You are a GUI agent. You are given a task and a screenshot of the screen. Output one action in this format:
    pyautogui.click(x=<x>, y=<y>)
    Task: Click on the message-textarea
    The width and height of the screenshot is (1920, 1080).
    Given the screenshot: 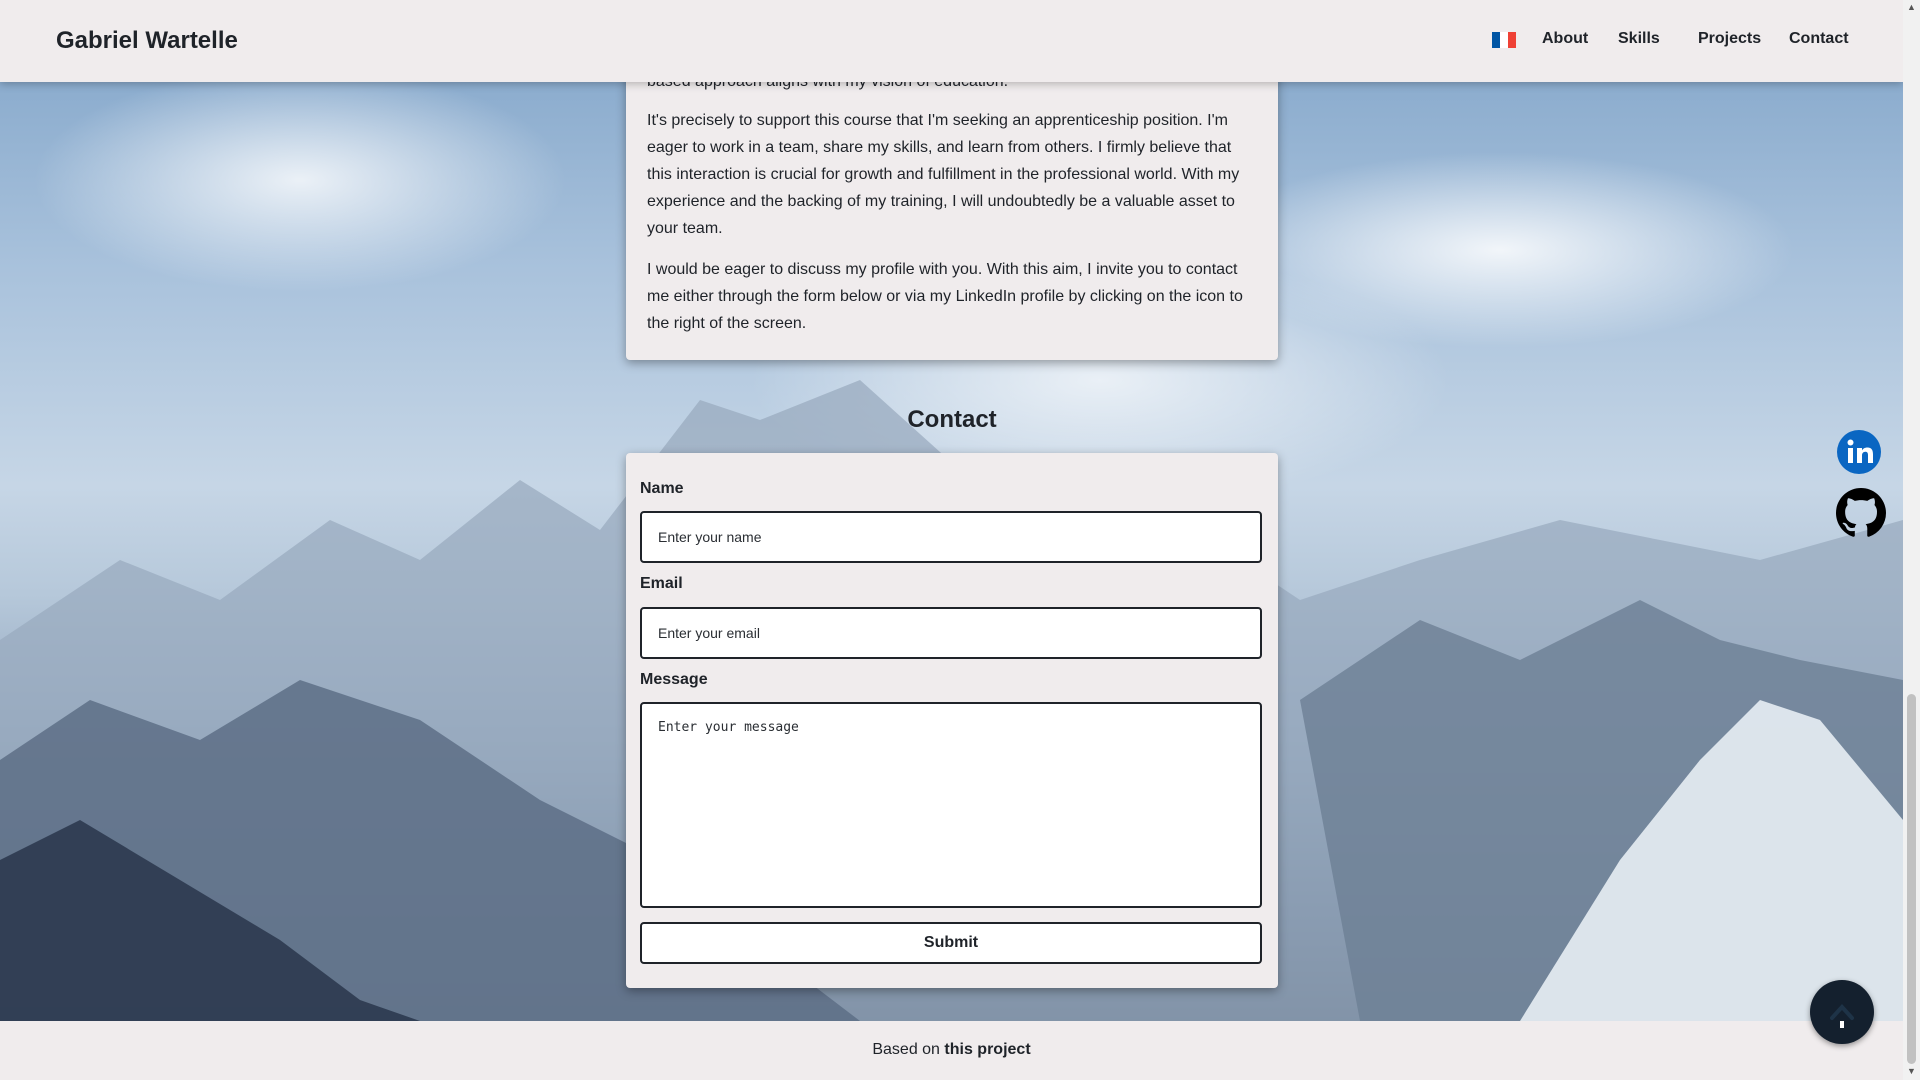 What is the action you would take?
    pyautogui.click(x=951, y=805)
    